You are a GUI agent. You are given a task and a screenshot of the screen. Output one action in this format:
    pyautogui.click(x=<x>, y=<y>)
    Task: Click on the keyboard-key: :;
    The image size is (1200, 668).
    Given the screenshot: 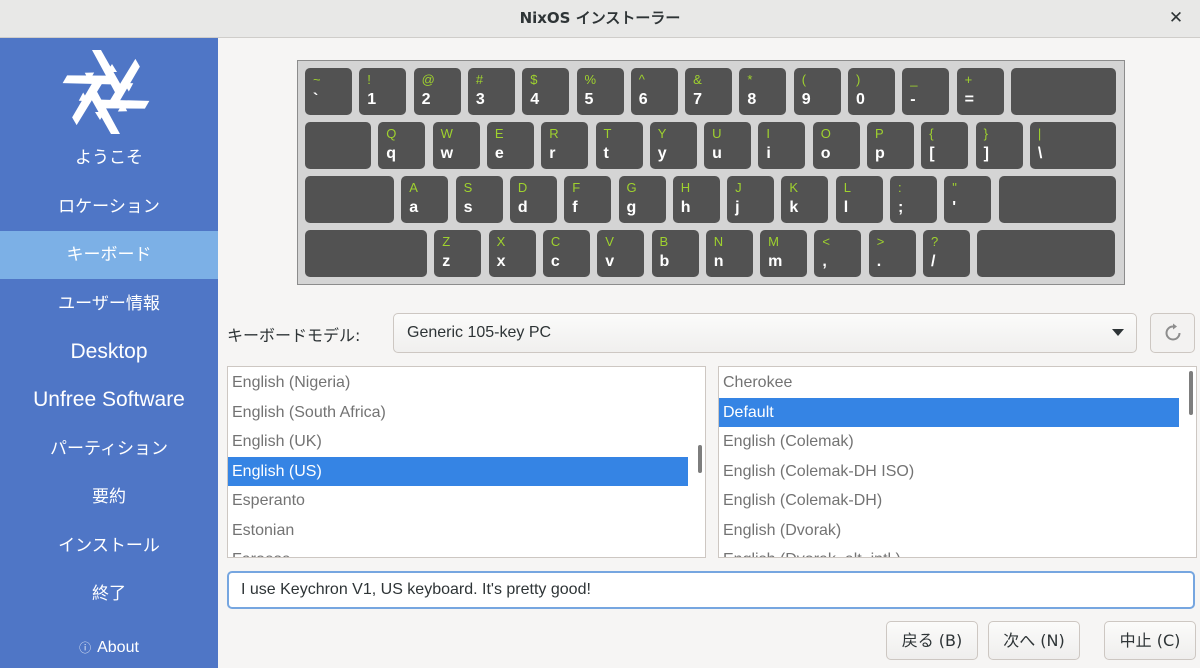 What is the action you would take?
    pyautogui.click(x=913, y=199)
    